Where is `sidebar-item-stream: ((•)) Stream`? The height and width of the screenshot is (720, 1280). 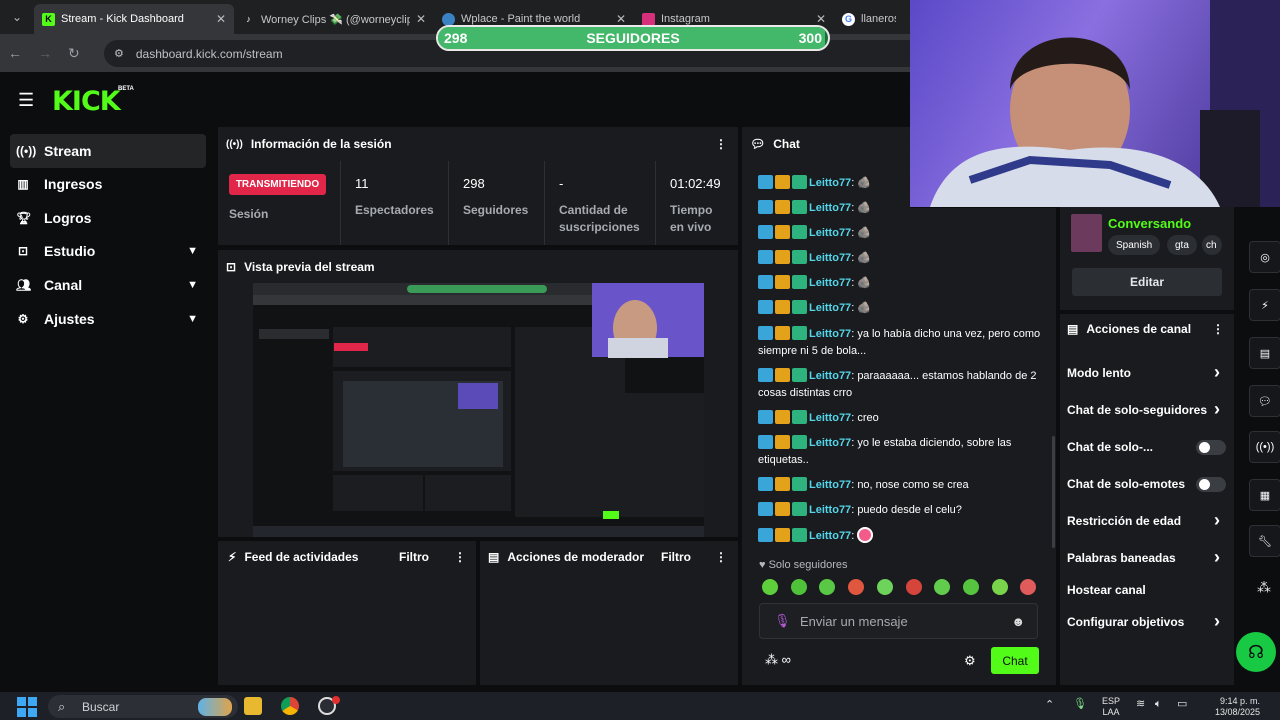 sidebar-item-stream: ((•)) Stream is located at coordinates (108, 151).